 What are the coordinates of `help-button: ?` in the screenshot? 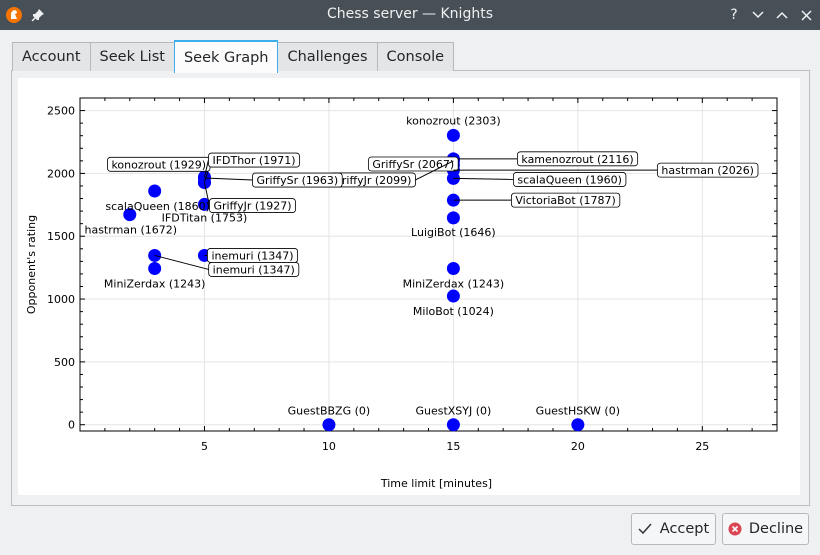 It's located at (734, 15).